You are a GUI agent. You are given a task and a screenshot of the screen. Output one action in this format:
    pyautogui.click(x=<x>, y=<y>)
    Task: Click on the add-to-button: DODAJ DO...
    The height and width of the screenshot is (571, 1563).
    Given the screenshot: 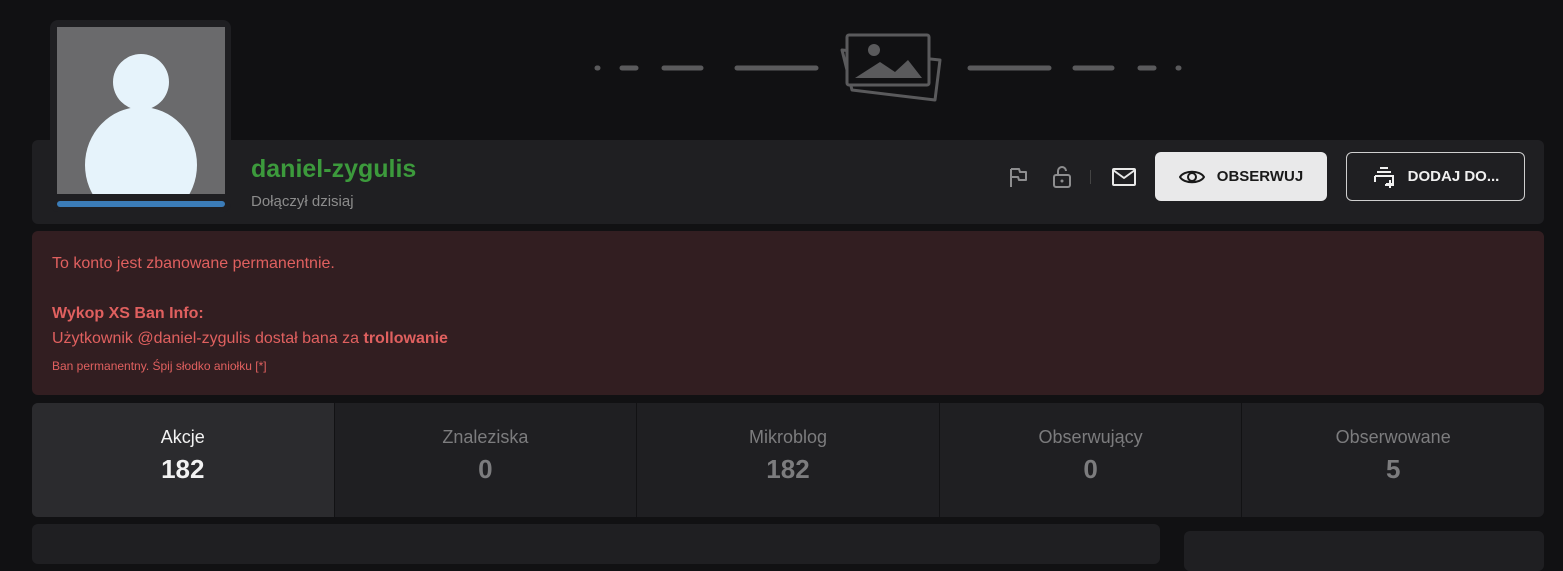 What is the action you would take?
    pyautogui.click(x=1435, y=176)
    